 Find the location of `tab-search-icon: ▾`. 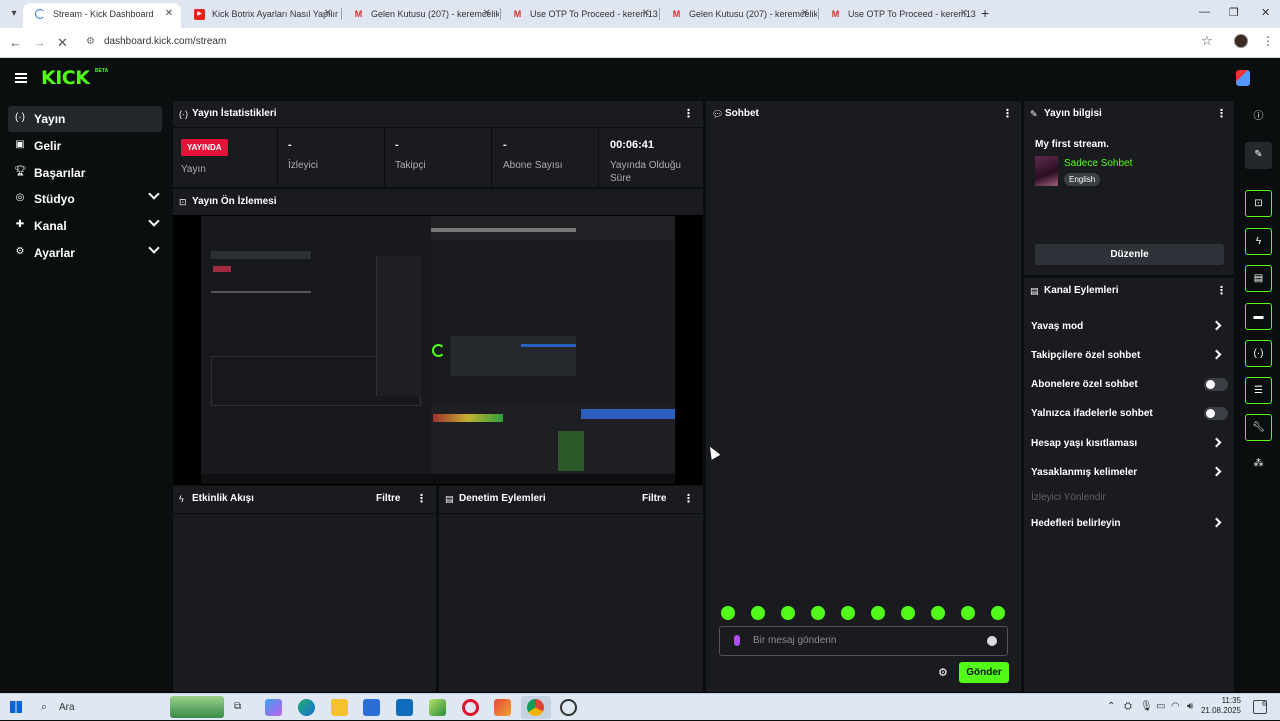

tab-search-icon: ▾ is located at coordinates (14, 14).